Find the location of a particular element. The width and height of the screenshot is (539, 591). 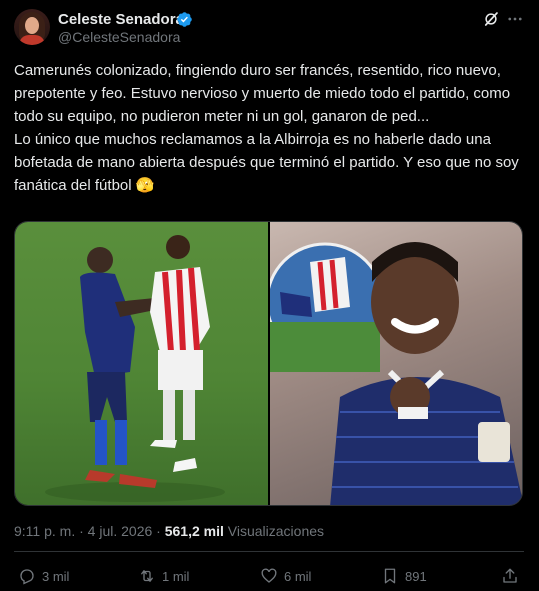

repost-icon is located at coordinates (147, 576).